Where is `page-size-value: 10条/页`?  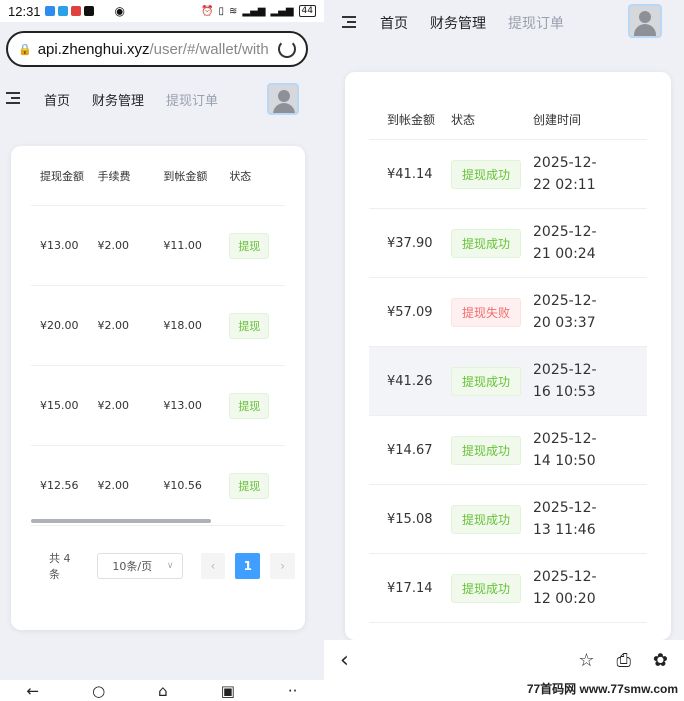 page-size-value: 10条/页 is located at coordinates (132, 566).